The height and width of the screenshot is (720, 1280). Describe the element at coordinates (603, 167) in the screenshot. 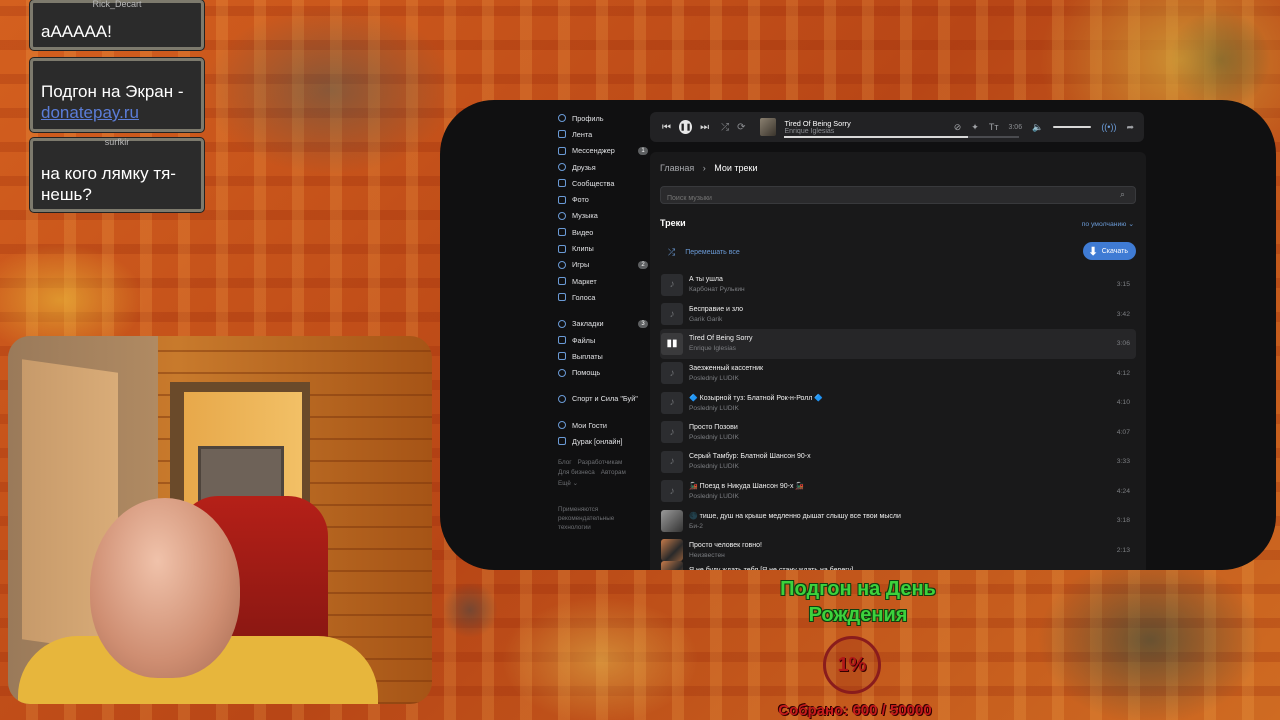

I see `sidebar-item: Друзья` at that location.